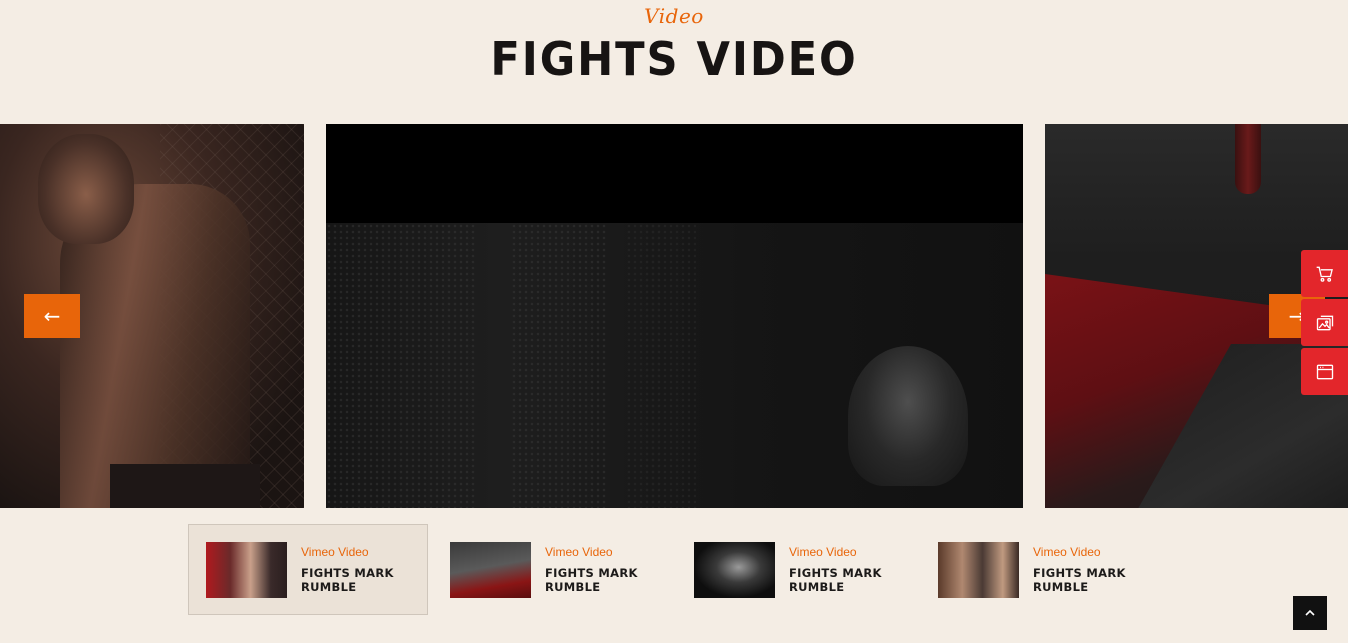 This screenshot has width=1348, height=643. What do you see at coordinates (674, 59) in the screenshot?
I see `section-title: FIGHTS VIDEO` at bounding box center [674, 59].